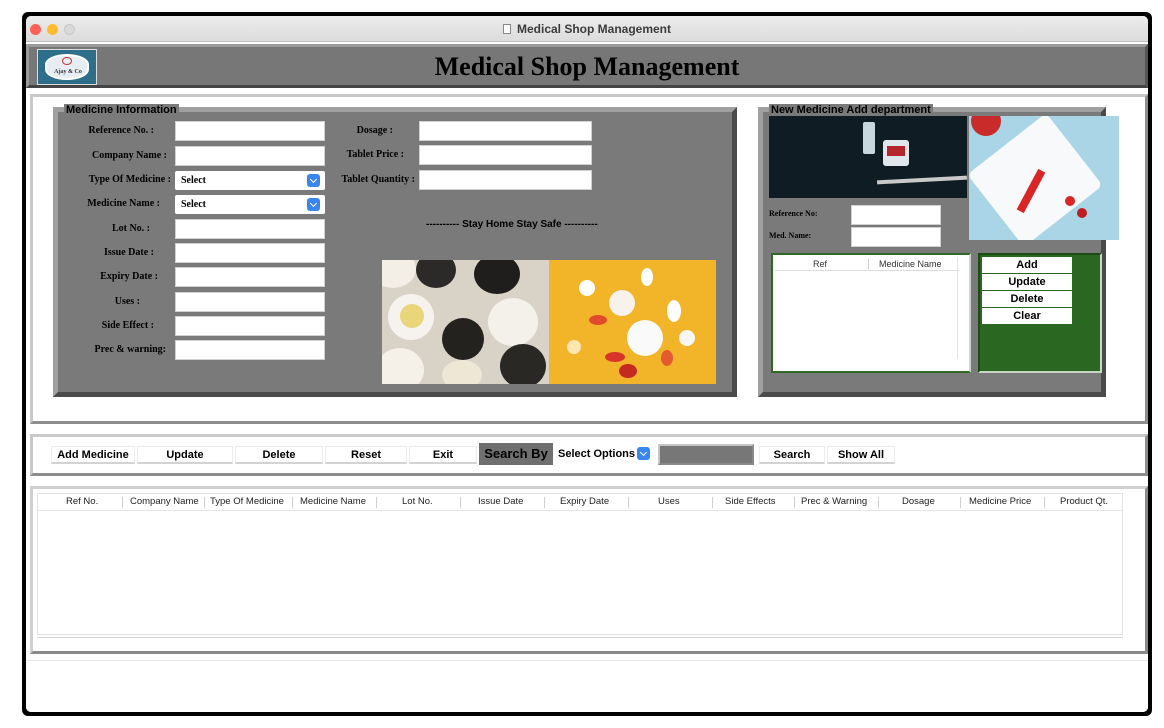  Describe the element at coordinates (1027, 282) in the screenshot. I see `update-new-button: Update` at that location.